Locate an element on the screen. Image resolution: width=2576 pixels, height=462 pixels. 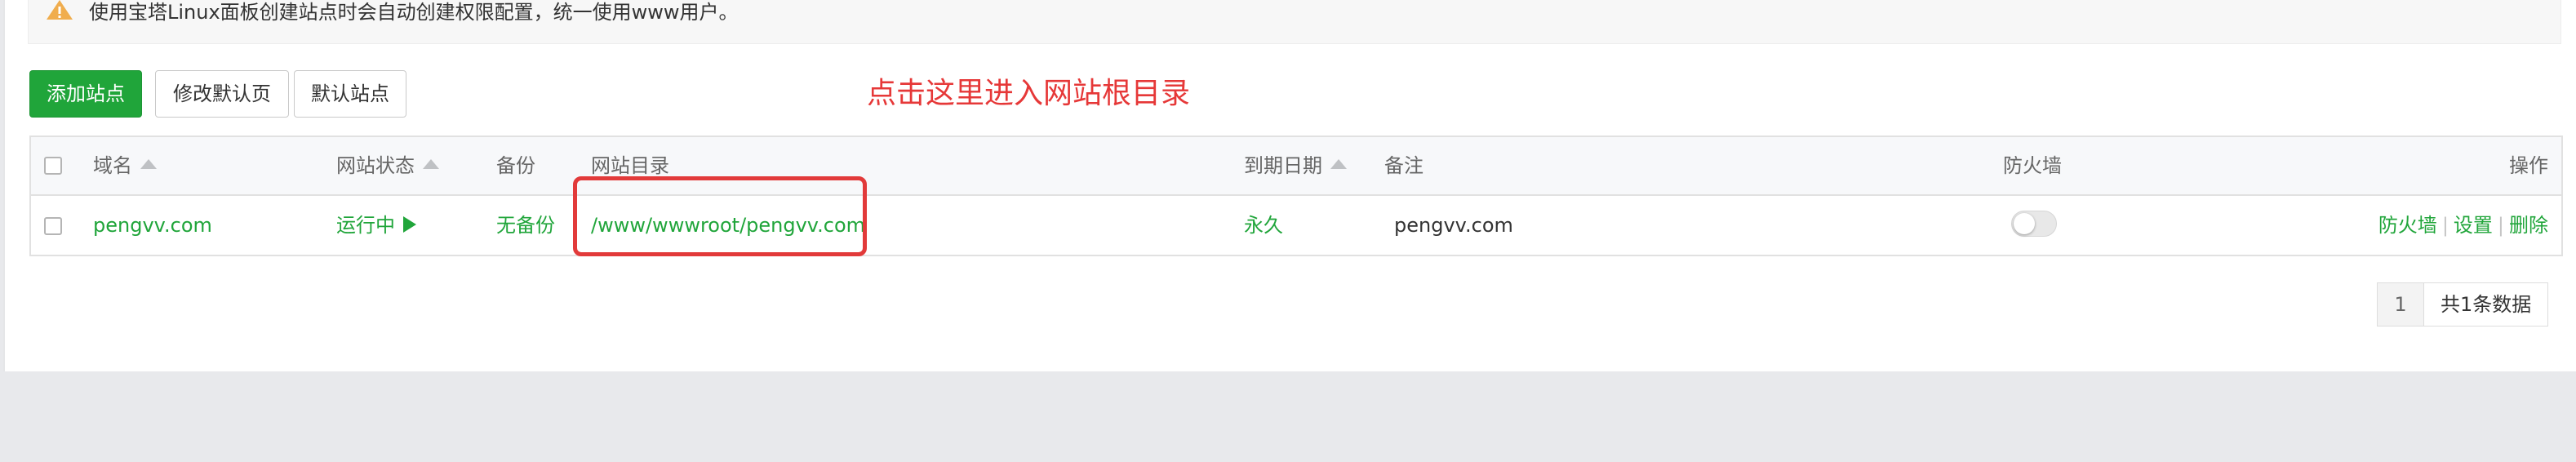
site-status: 运行中 is located at coordinates (376, 225).